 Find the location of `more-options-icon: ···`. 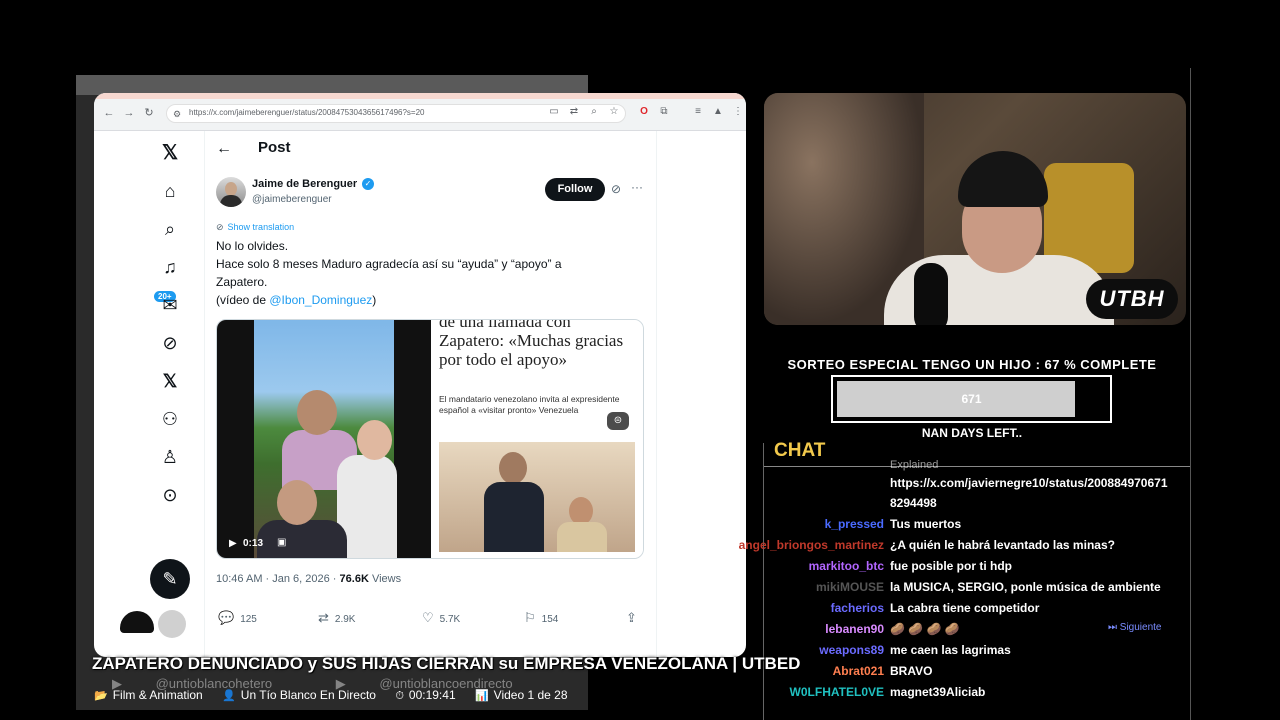

more-options-icon: ··· is located at coordinates (637, 187).